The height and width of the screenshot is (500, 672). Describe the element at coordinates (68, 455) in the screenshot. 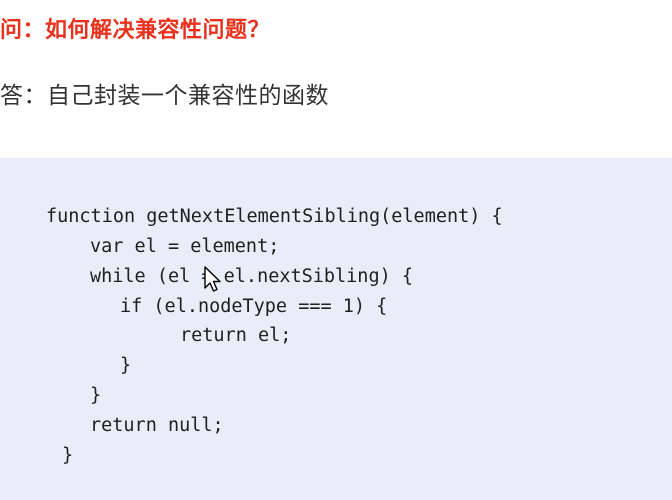

I see `code-line-9: }` at that location.